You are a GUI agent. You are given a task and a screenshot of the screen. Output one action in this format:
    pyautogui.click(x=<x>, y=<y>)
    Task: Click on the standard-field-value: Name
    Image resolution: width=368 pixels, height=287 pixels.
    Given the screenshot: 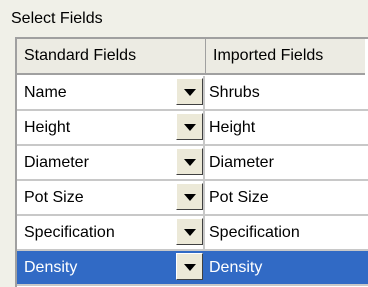 What is the action you would take?
    pyautogui.click(x=45, y=92)
    